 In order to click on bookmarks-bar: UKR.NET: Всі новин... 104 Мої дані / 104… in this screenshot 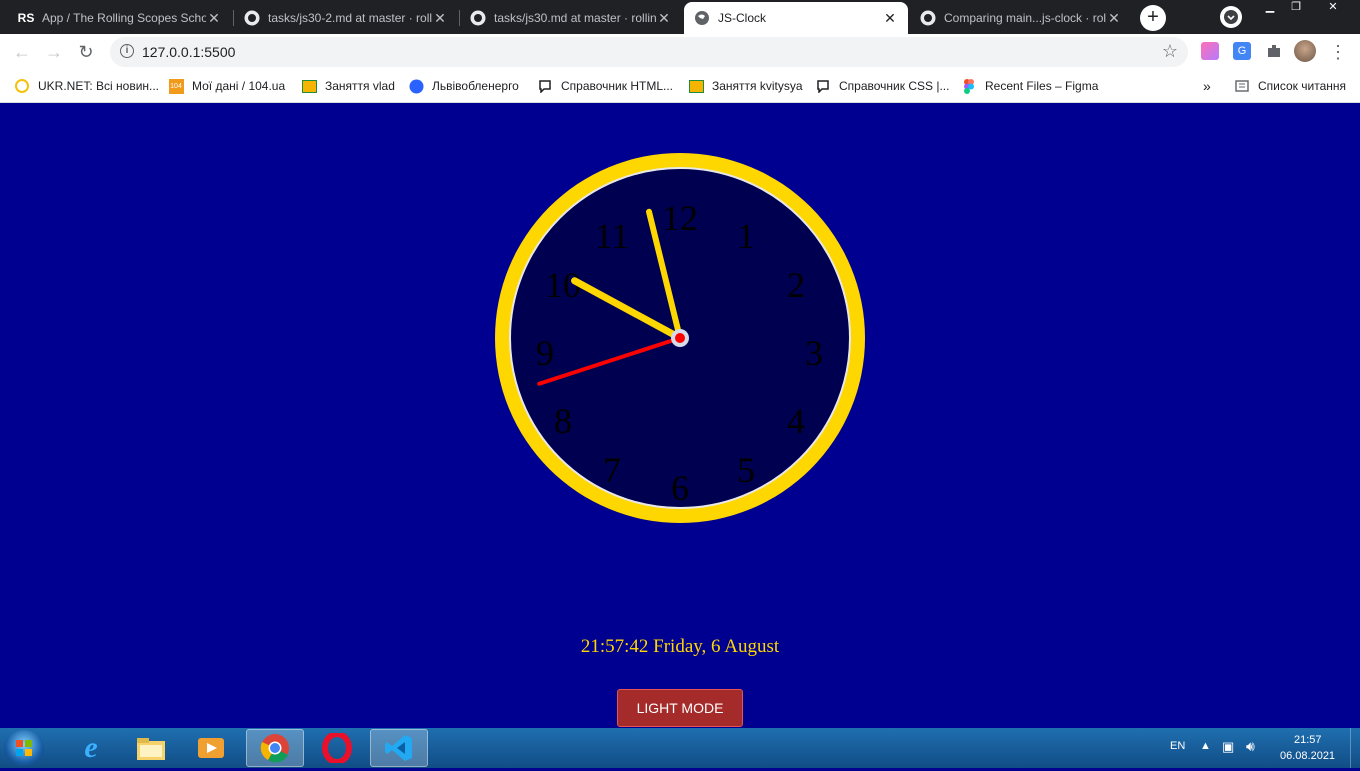, I will do `click(680, 86)`.